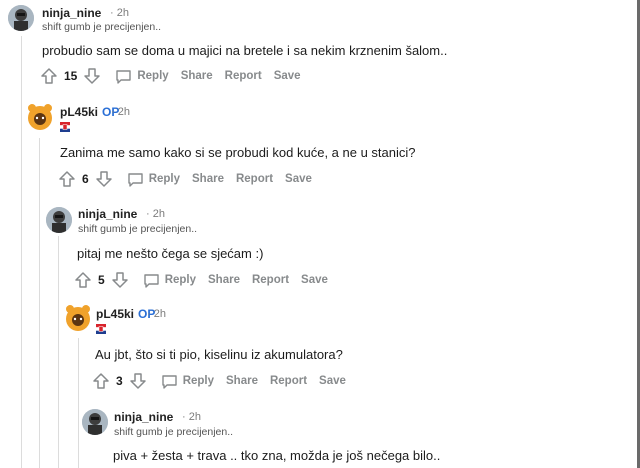 The height and width of the screenshot is (468, 640). What do you see at coordinates (185, 179) in the screenshot?
I see `comment-actions: 6 Reply Share Report Save` at bounding box center [185, 179].